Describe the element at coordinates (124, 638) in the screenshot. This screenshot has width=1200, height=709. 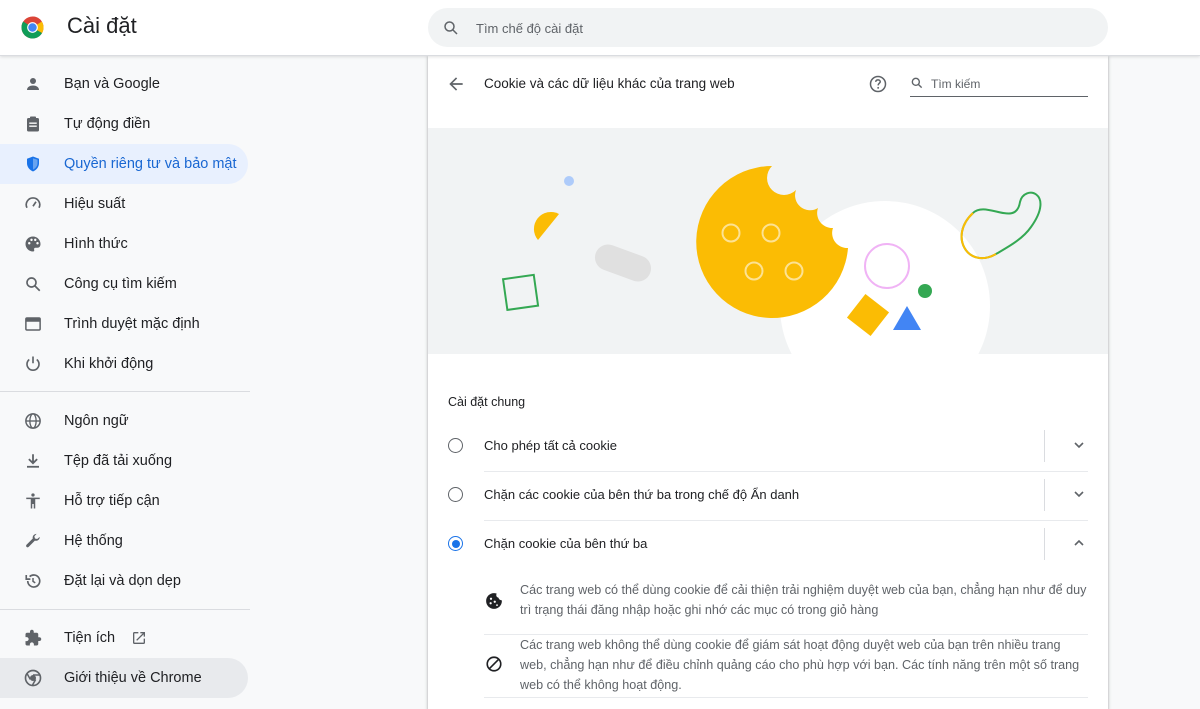
I see `sidebar-item-extensions: Tiện ích` at that location.